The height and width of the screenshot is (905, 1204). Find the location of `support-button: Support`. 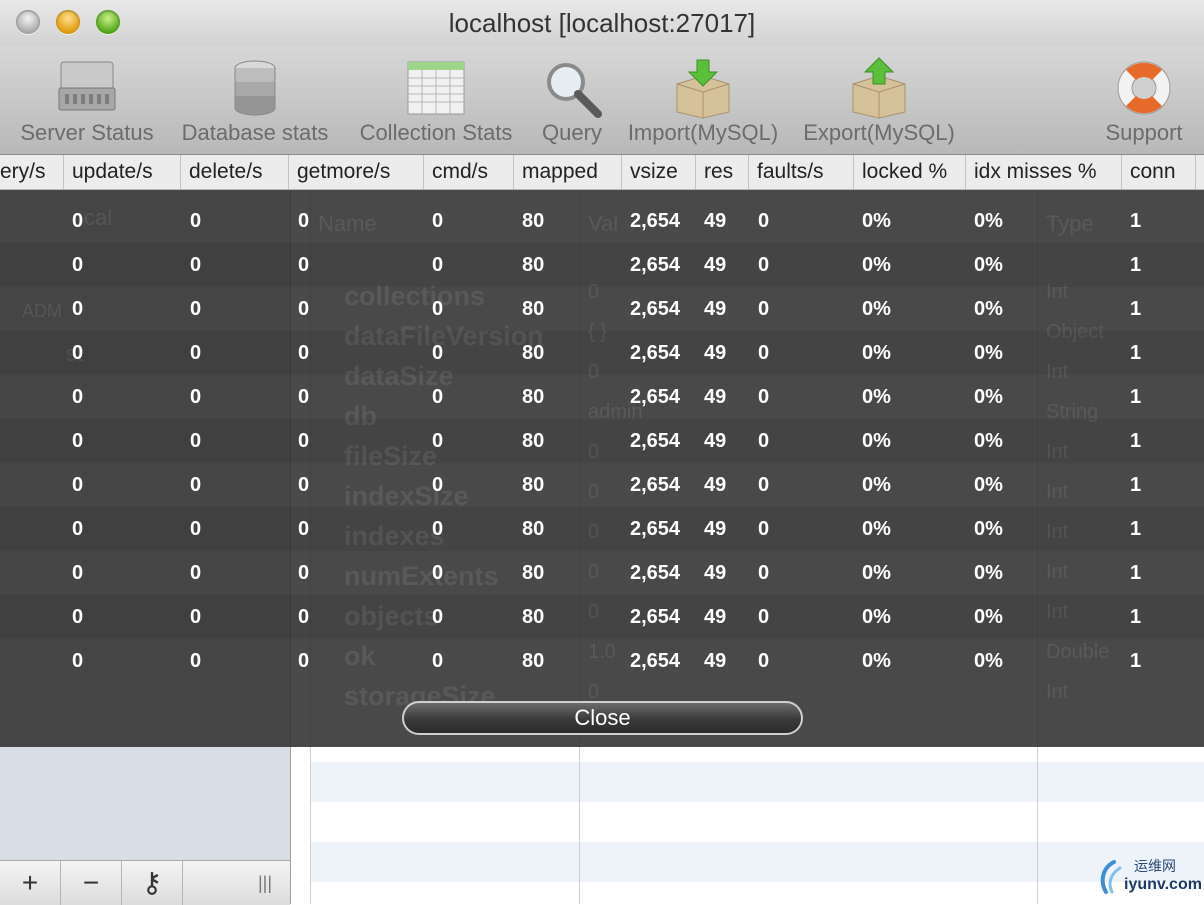

support-button: Support is located at coordinates (1144, 100).